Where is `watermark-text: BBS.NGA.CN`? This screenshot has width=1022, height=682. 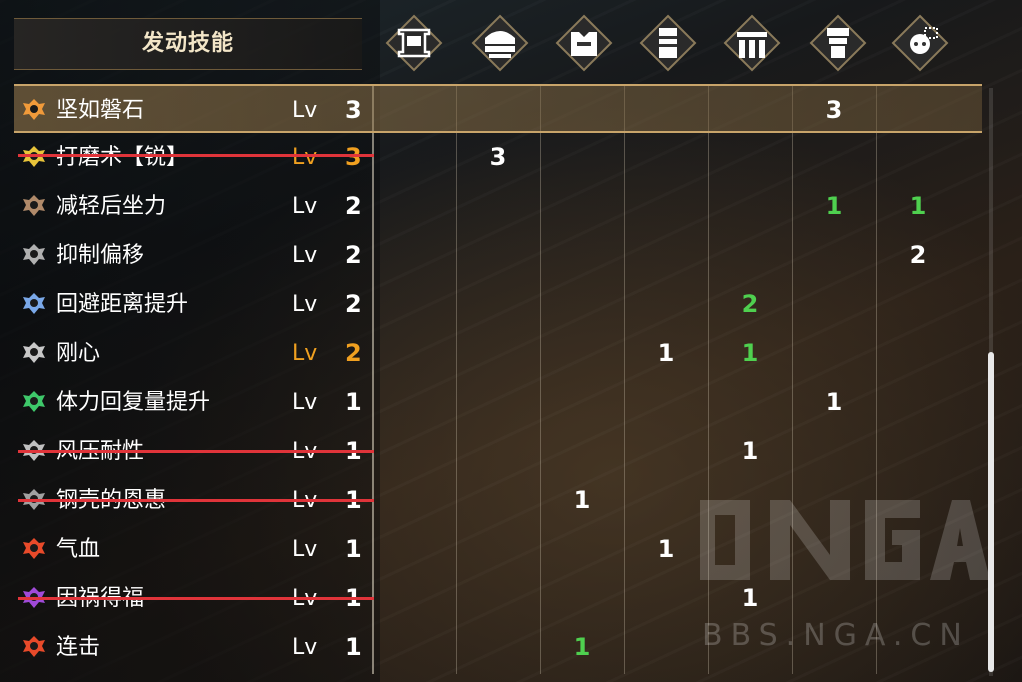 watermark-text: BBS.NGA.CN is located at coordinates (836, 635).